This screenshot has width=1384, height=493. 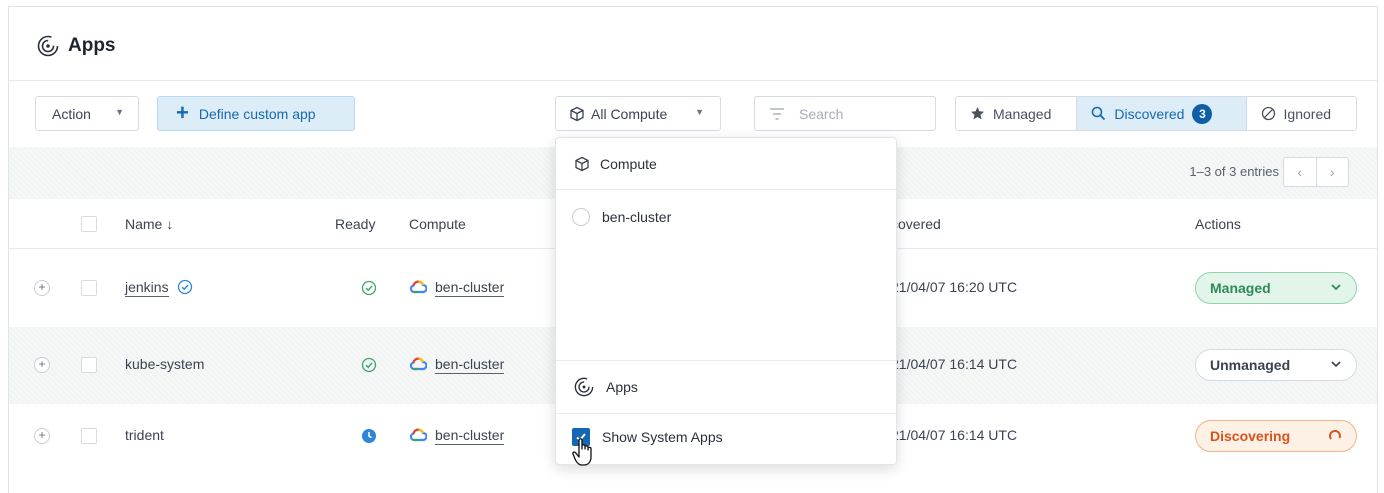 What do you see at coordinates (1218, 224) in the screenshot?
I see `column-actions: Actions` at bounding box center [1218, 224].